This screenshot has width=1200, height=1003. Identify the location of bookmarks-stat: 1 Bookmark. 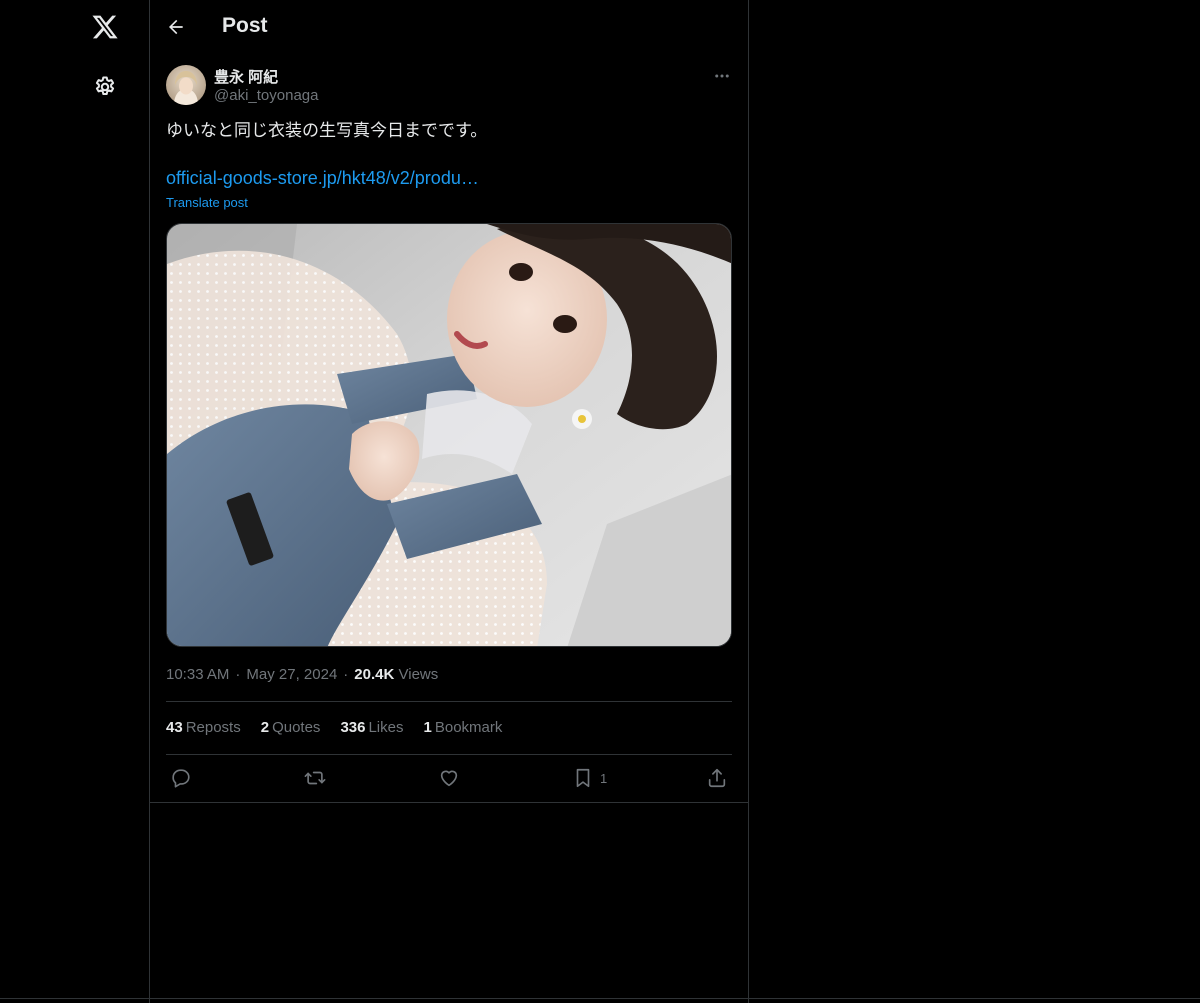
(463, 727).